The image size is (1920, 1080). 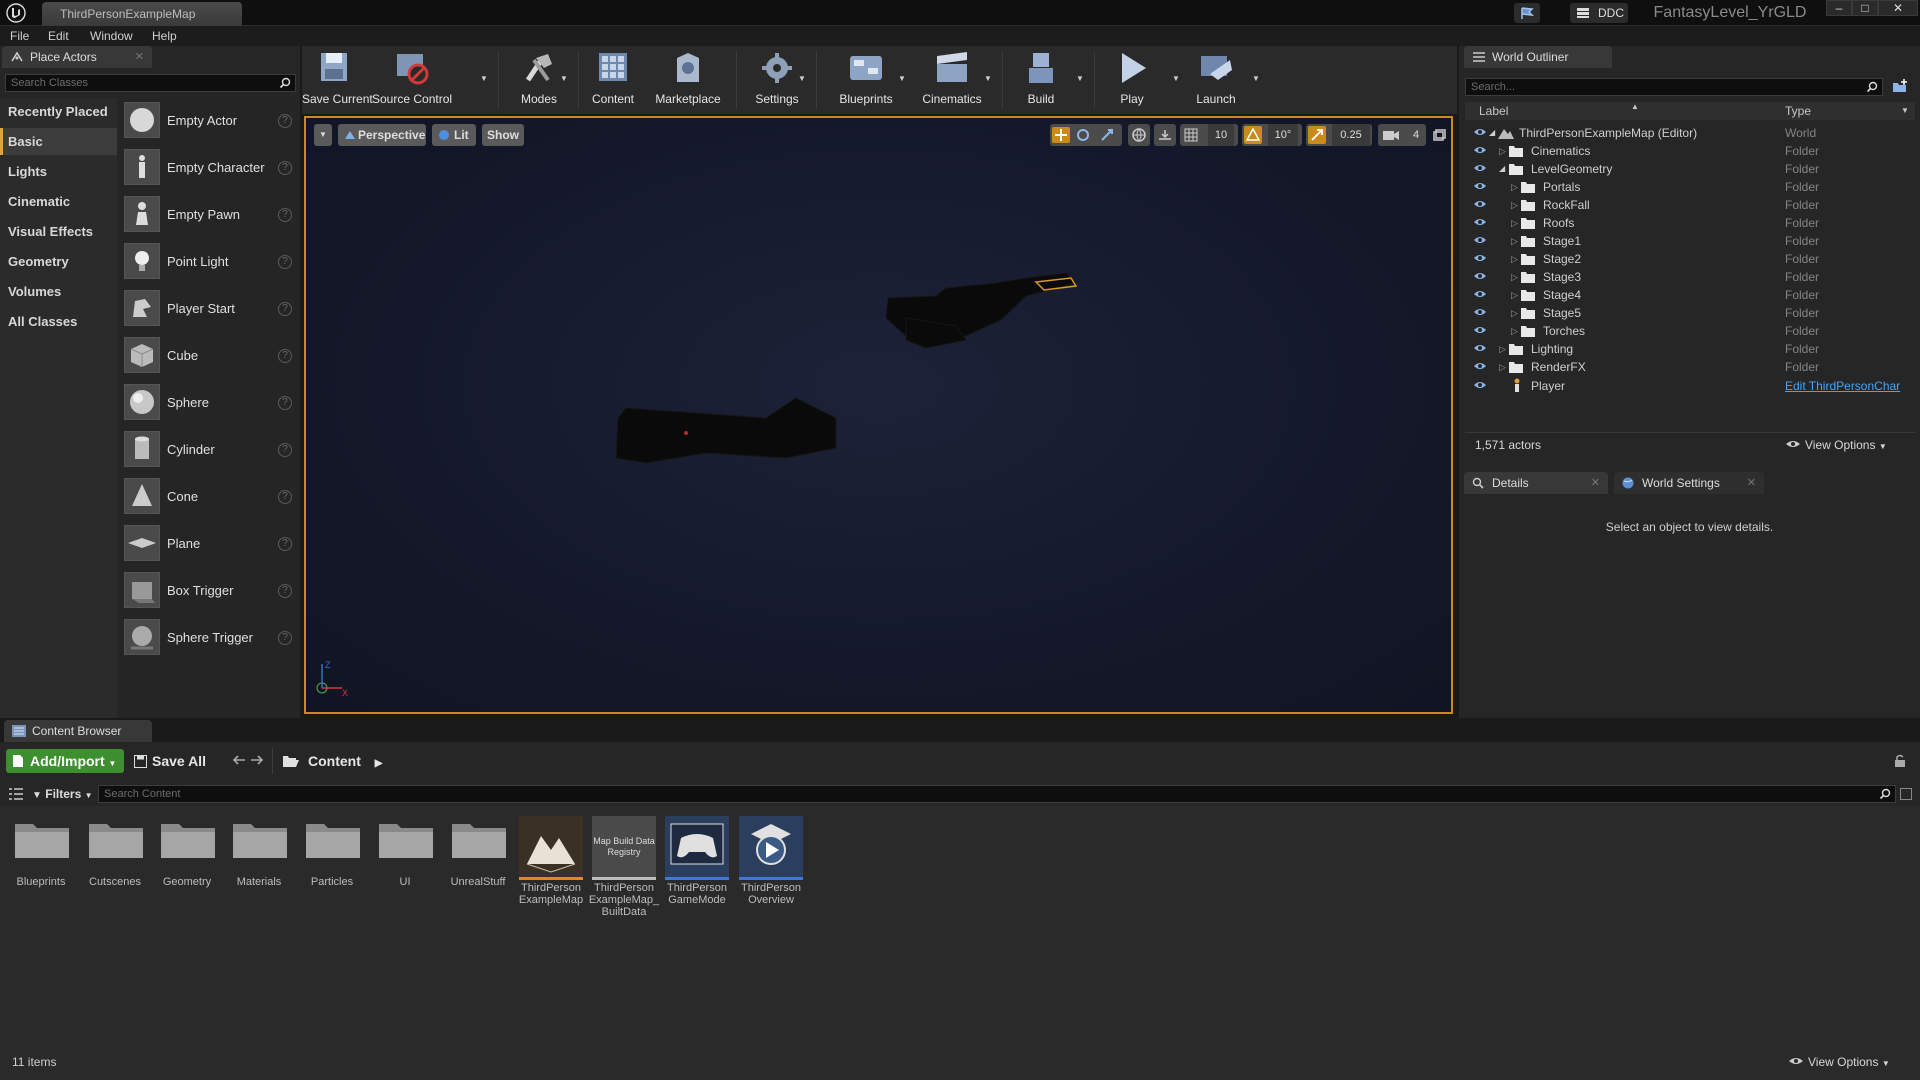 What do you see at coordinates (170, 761) in the screenshot?
I see `save-all-button: Save All` at bounding box center [170, 761].